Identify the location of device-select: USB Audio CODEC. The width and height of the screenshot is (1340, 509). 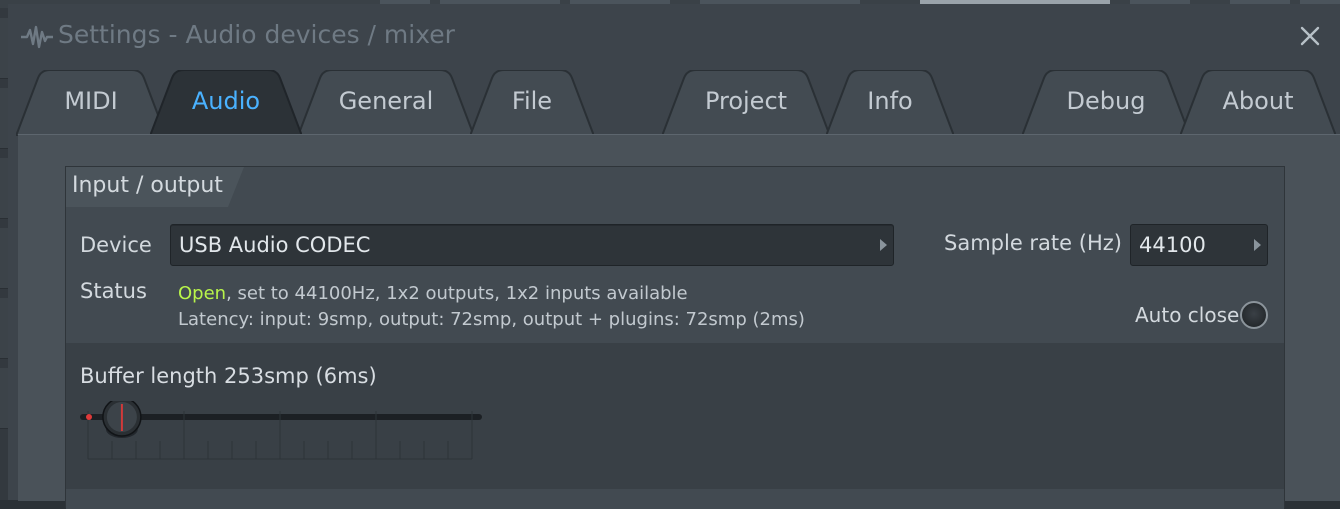
(532, 245).